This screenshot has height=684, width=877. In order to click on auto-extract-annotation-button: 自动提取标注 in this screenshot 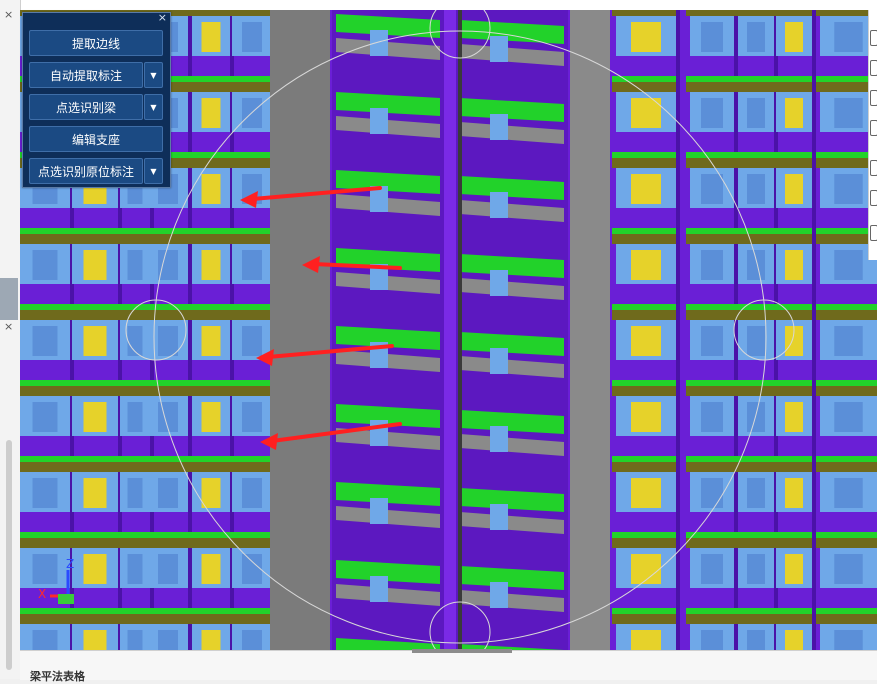, I will do `click(86, 75)`.